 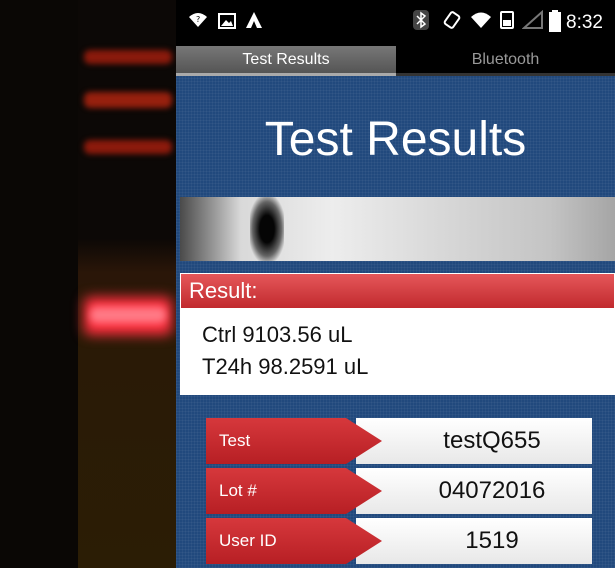 What do you see at coordinates (227, 23) in the screenshot?
I see `image-icon` at bounding box center [227, 23].